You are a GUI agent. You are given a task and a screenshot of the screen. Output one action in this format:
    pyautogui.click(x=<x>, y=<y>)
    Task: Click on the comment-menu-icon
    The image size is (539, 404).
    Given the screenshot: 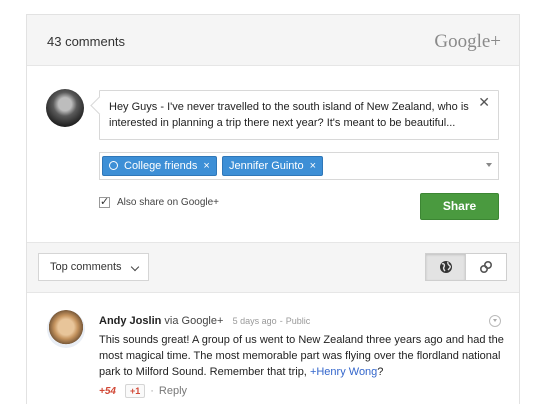 What is the action you would take?
    pyautogui.click(x=495, y=321)
    